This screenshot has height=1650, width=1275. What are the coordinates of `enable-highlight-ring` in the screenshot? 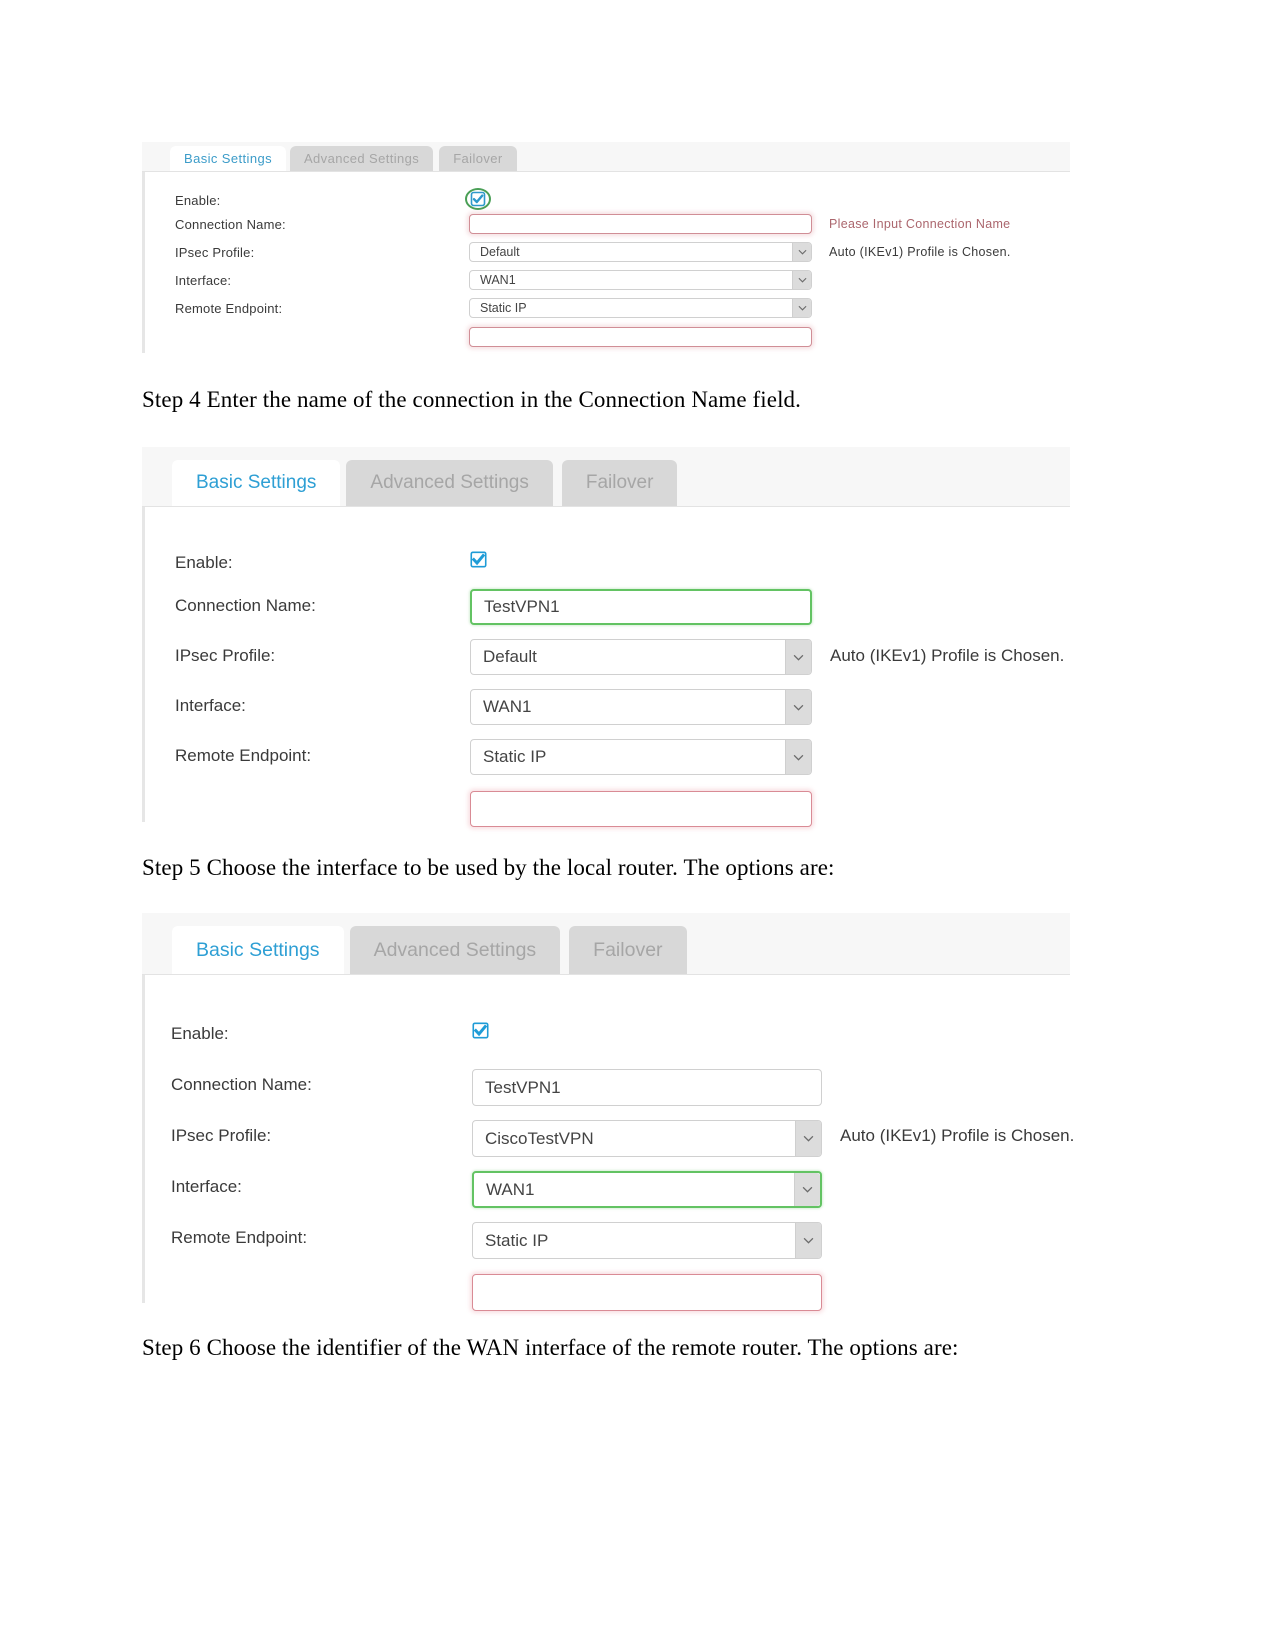 It's located at (478, 199).